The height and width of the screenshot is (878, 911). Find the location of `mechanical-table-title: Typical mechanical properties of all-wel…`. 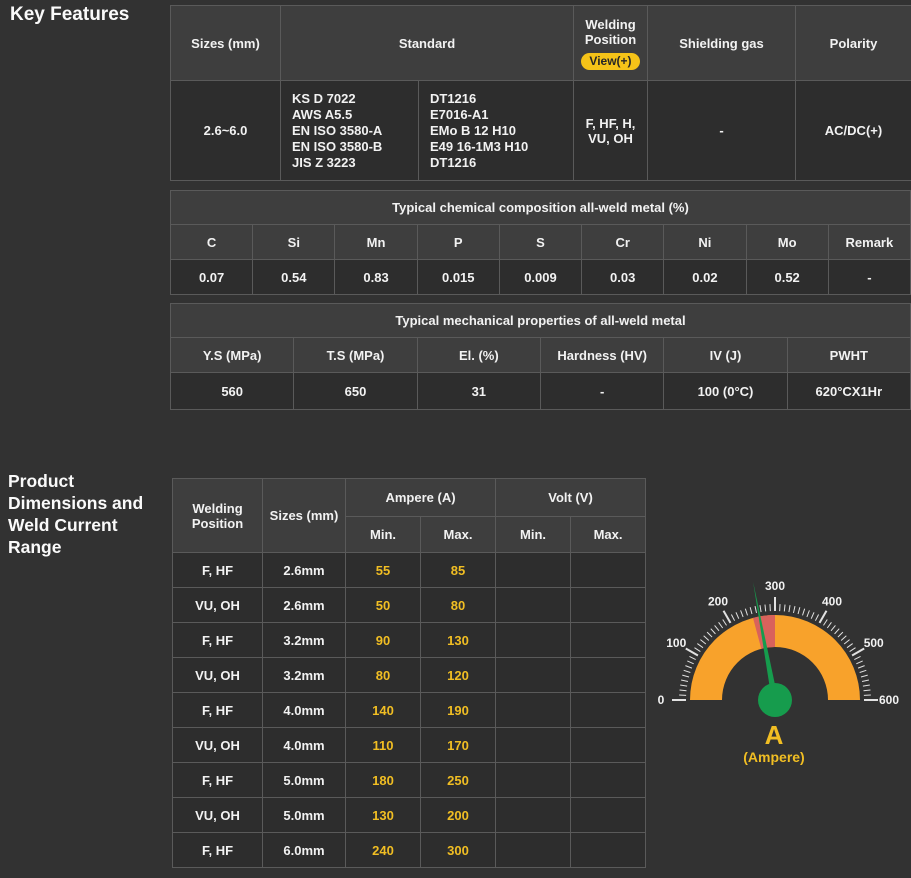

mechanical-table-title: Typical mechanical properties of all-wel… is located at coordinates (540, 320).